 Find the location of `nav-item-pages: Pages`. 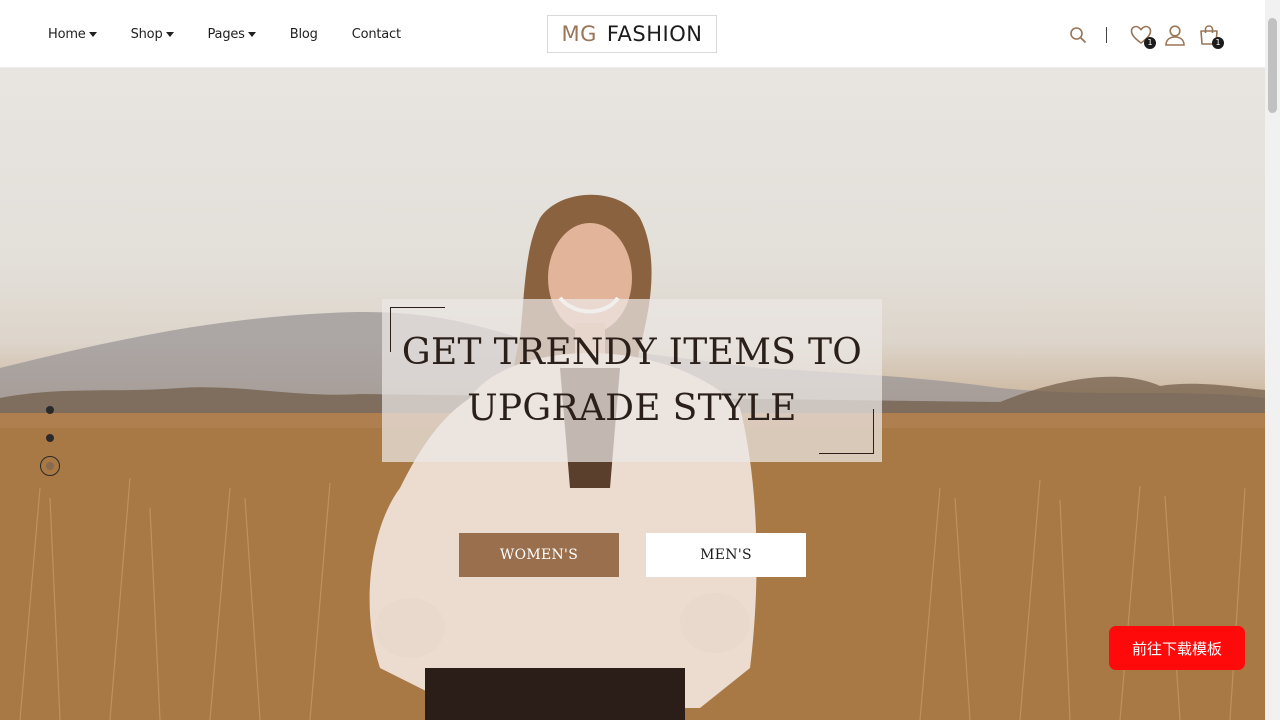

nav-item-pages: Pages is located at coordinates (232, 34).